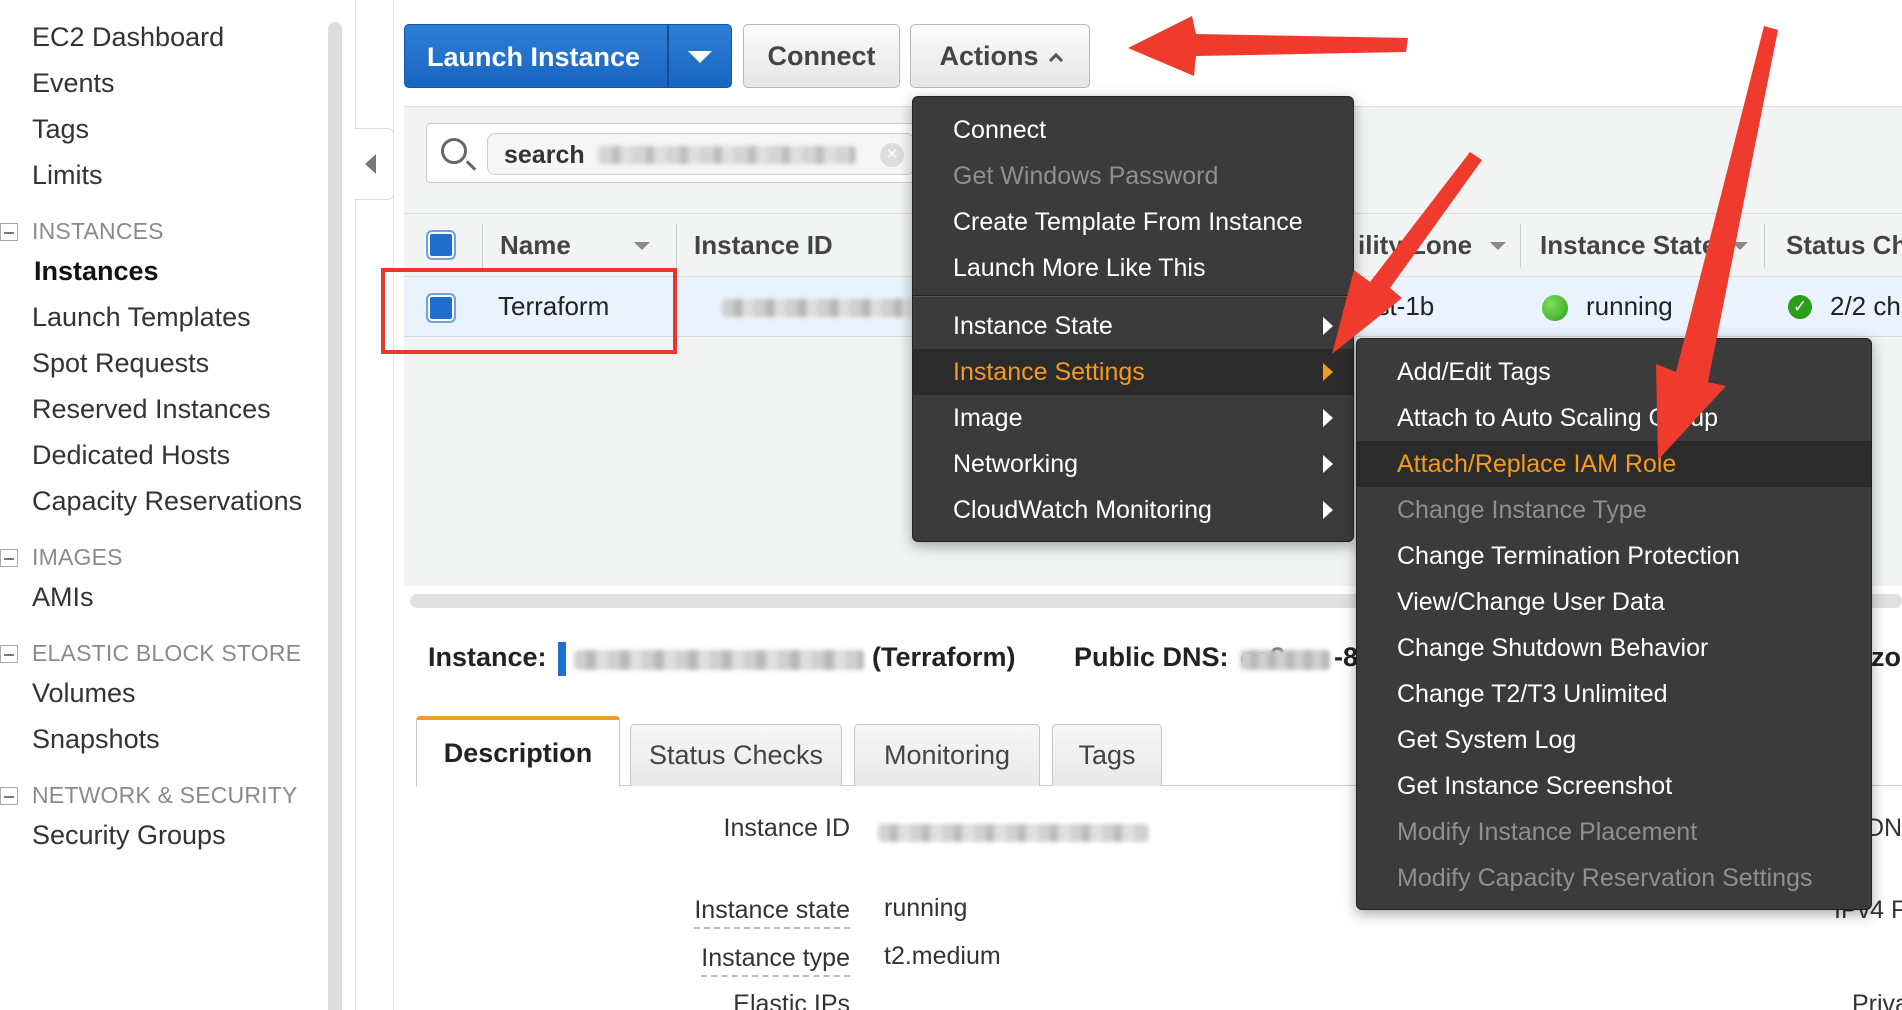 The width and height of the screenshot is (1902, 1010). Describe the element at coordinates (96, 739) in the screenshot. I see `nav-item-snapshots: Snapshots` at that location.